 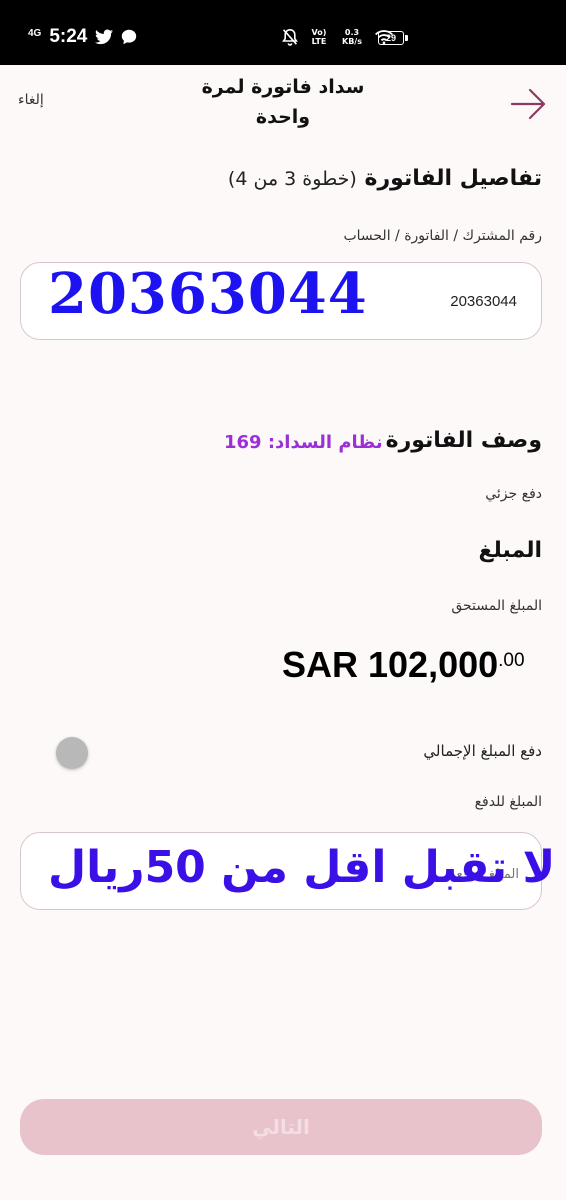 I want to click on battery-icon: 29, so click(x=393, y=38).